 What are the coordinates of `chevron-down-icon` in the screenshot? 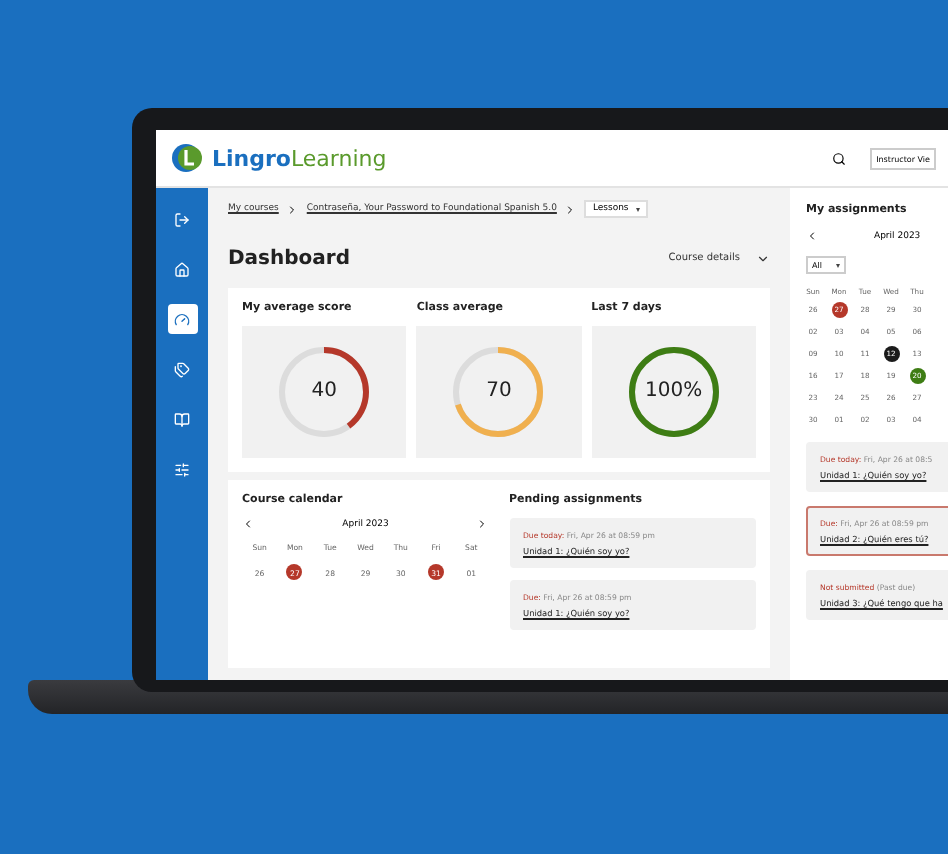 It's located at (763, 258).